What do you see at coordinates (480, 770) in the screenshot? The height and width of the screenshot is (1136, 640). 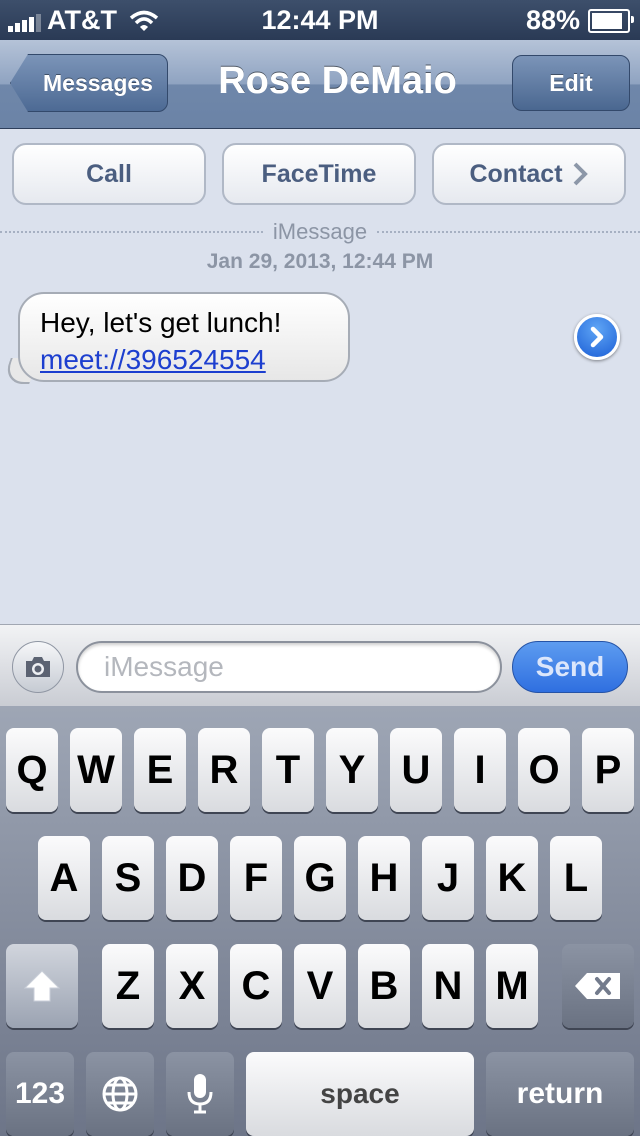 I see `key-i: I` at bounding box center [480, 770].